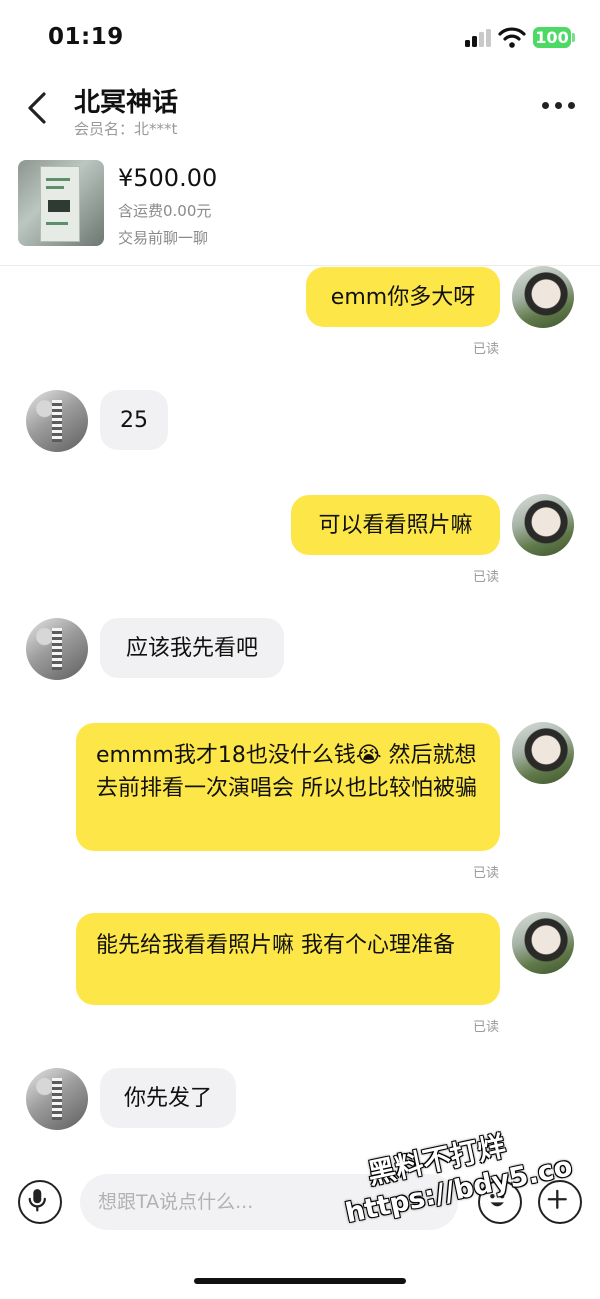 The height and width of the screenshot is (1299, 600). I want to click on battery-indicator: 100, so click(552, 37).